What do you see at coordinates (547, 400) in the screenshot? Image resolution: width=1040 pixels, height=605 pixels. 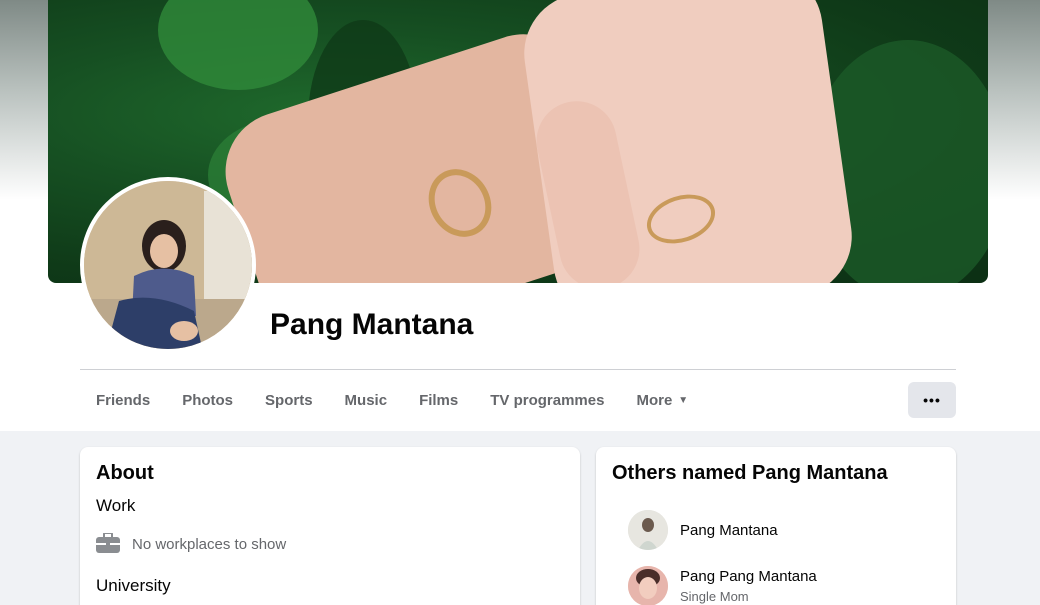 I see `tab-tv-programmes: TV programmes` at bounding box center [547, 400].